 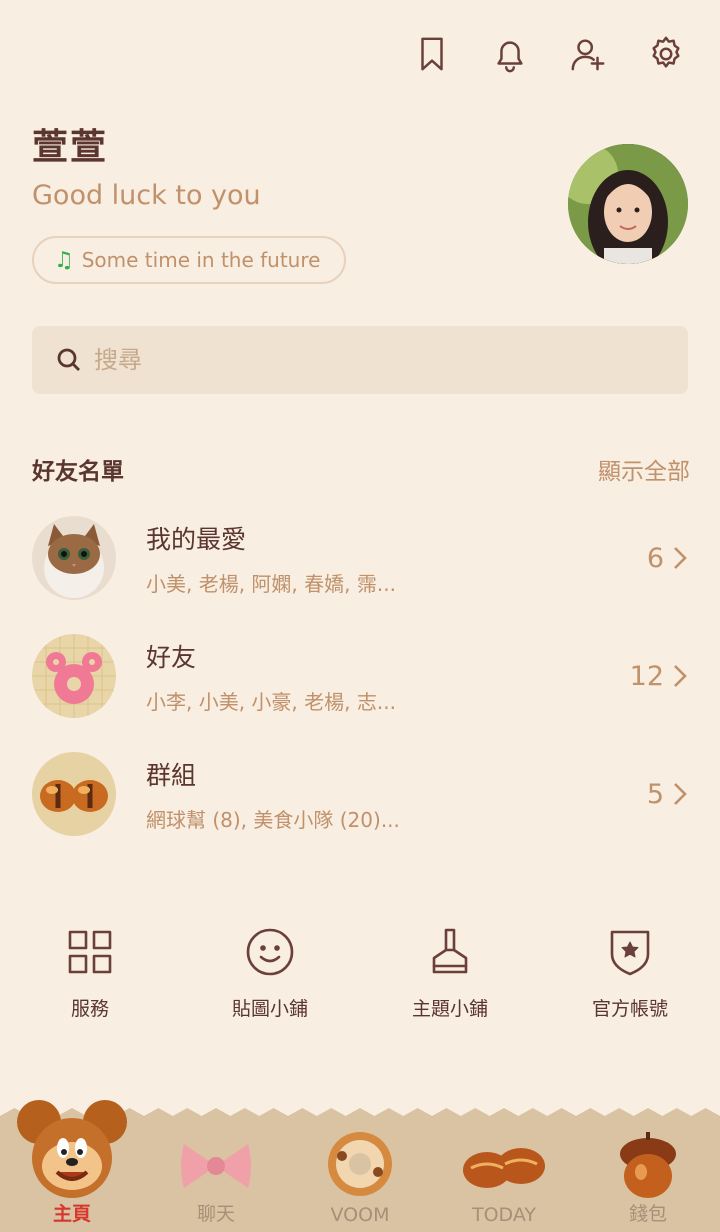 What do you see at coordinates (64, 260) in the screenshot?
I see `music-note-icon: ♫` at bounding box center [64, 260].